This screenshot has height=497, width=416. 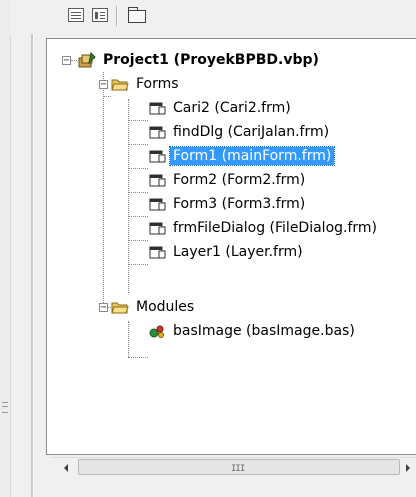 I want to click on tree-node-form: findDlg (CariJalan.frm), so click(x=240, y=132).